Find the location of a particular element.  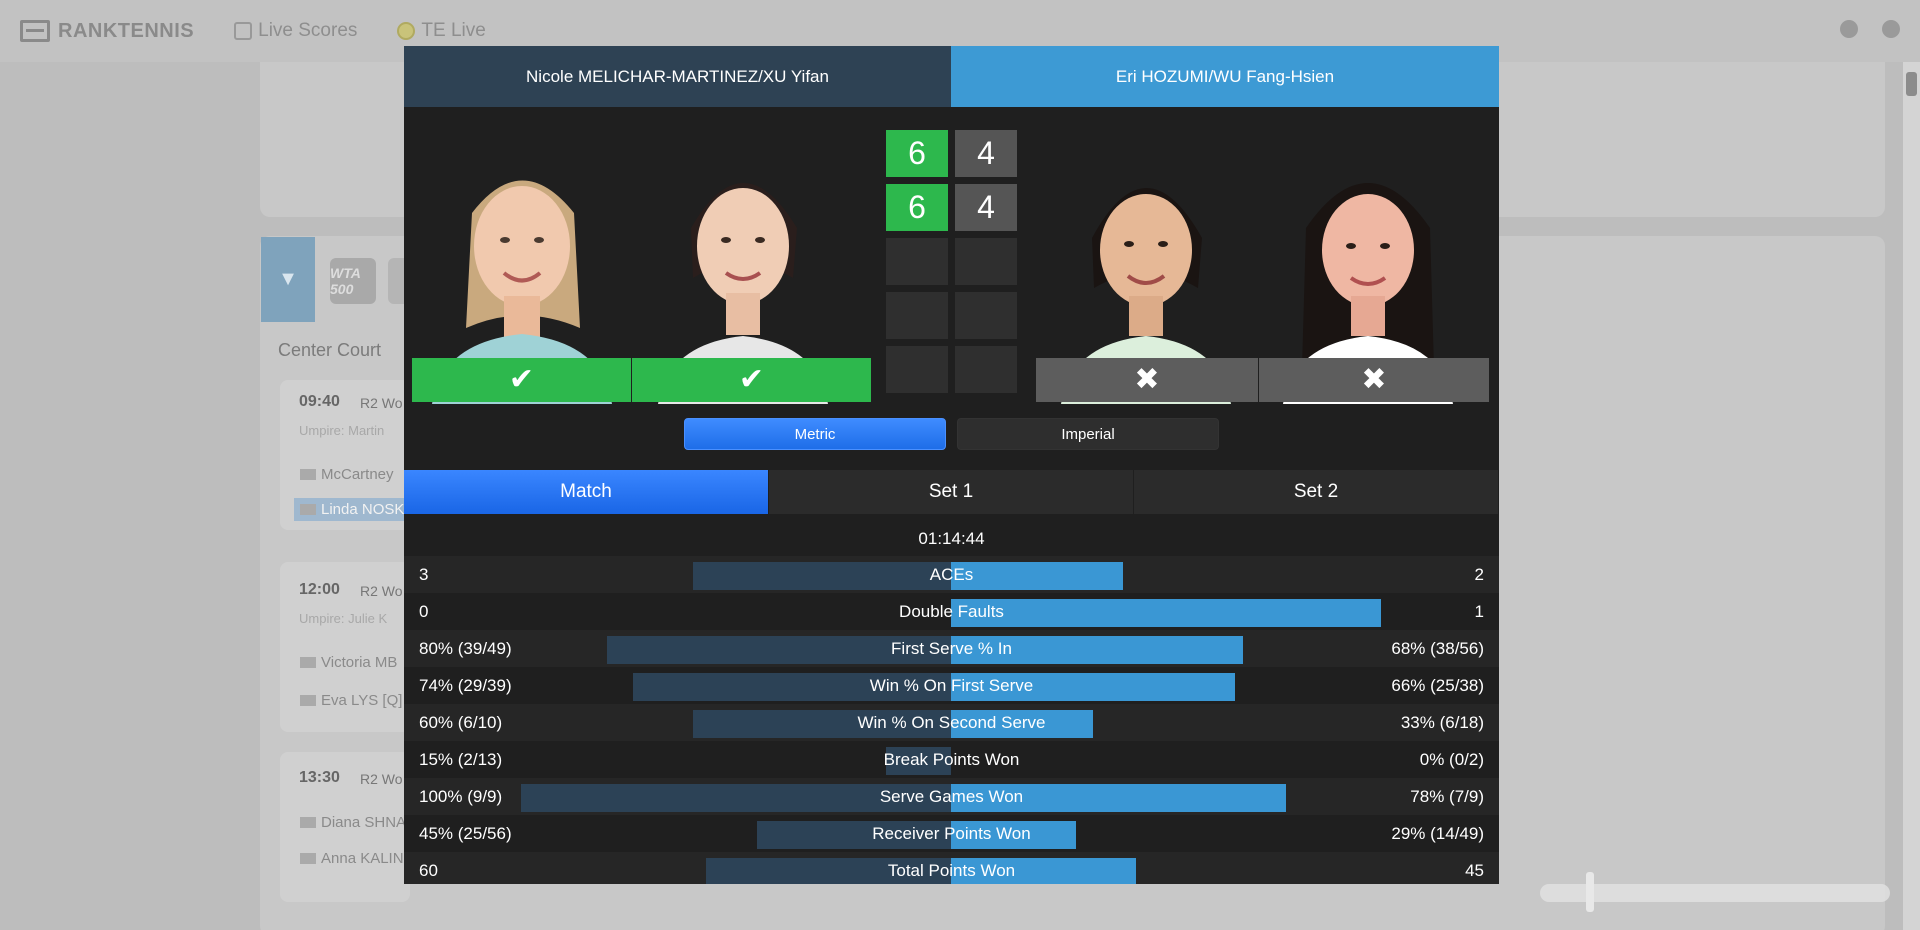

stat-row: 100% (9/9) Serve Games Won 78% (7/9) is located at coordinates (951, 796).